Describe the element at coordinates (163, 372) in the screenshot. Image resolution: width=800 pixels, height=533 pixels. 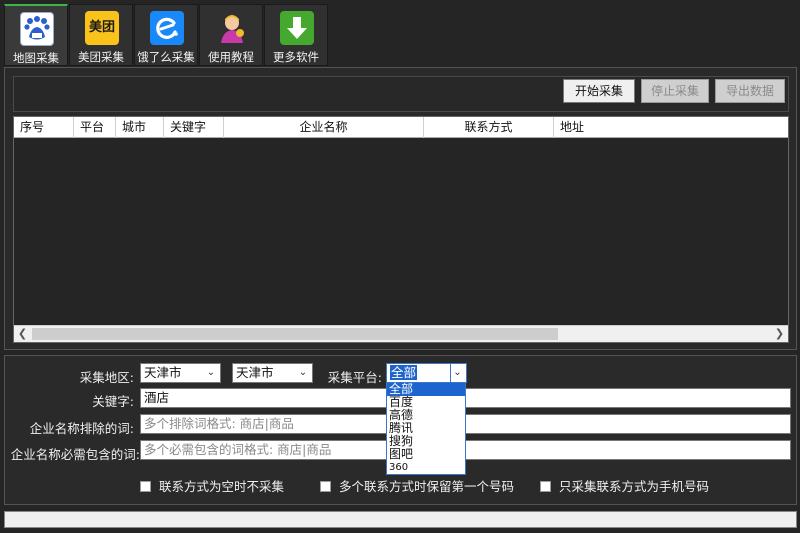
I see `province-value: 天津市` at that location.